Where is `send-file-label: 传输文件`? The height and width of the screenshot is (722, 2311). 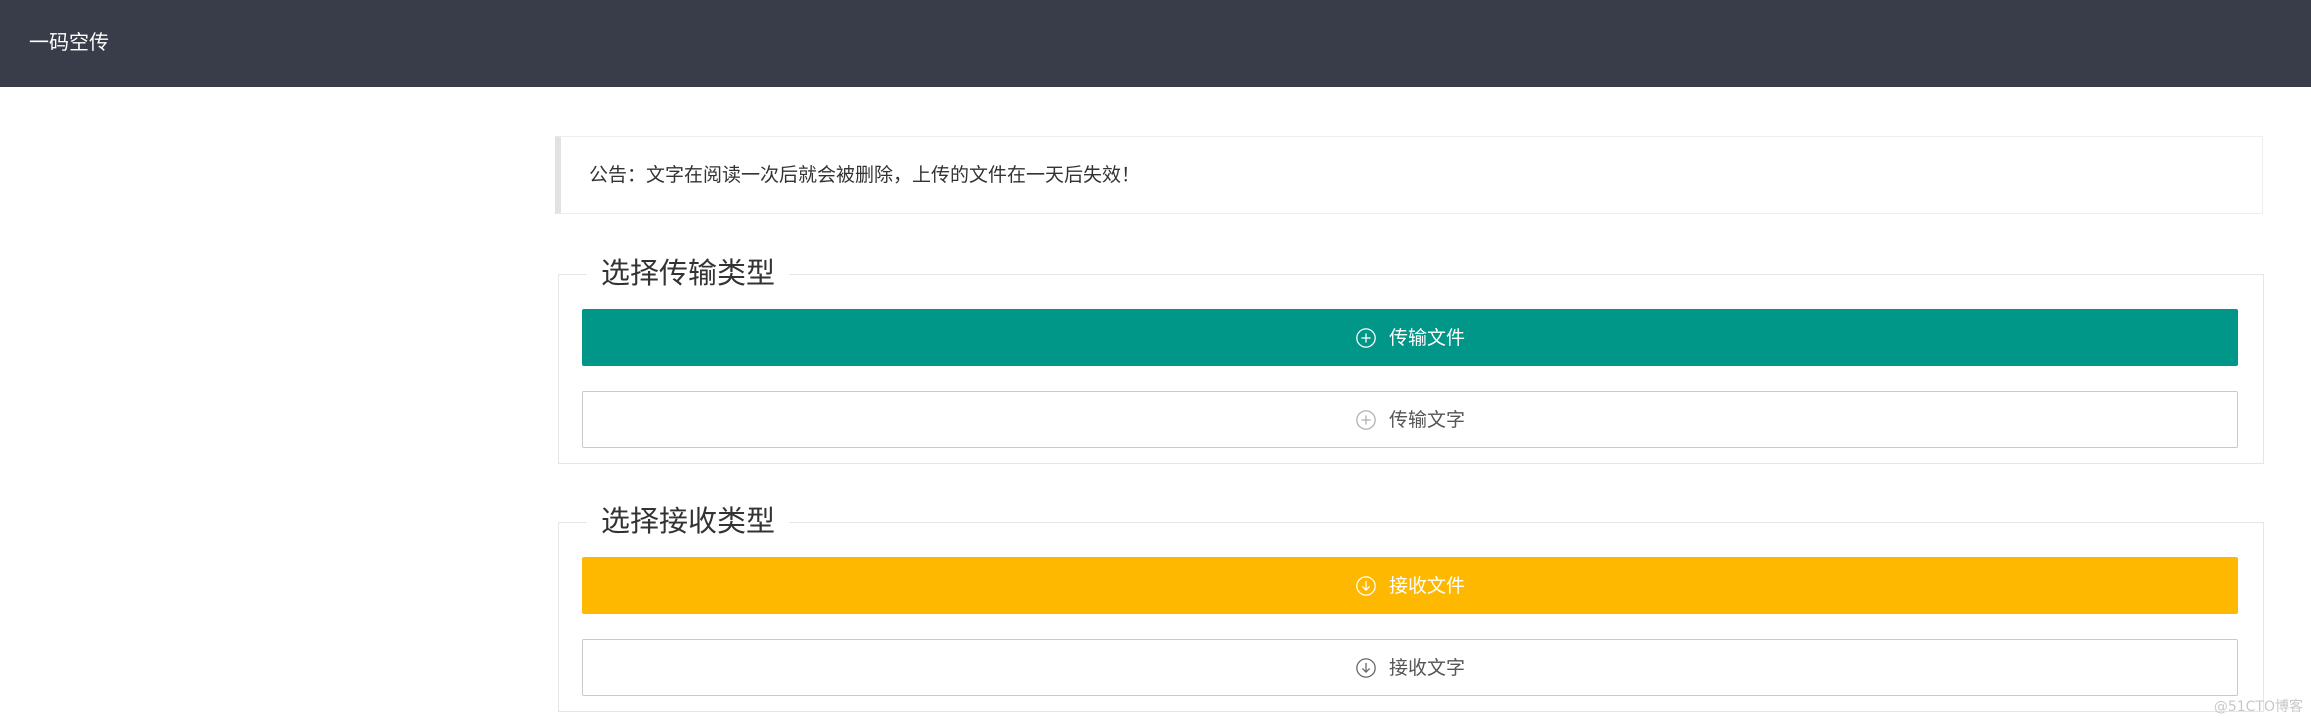
send-file-label: 传输文件 is located at coordinates (1426, 337).